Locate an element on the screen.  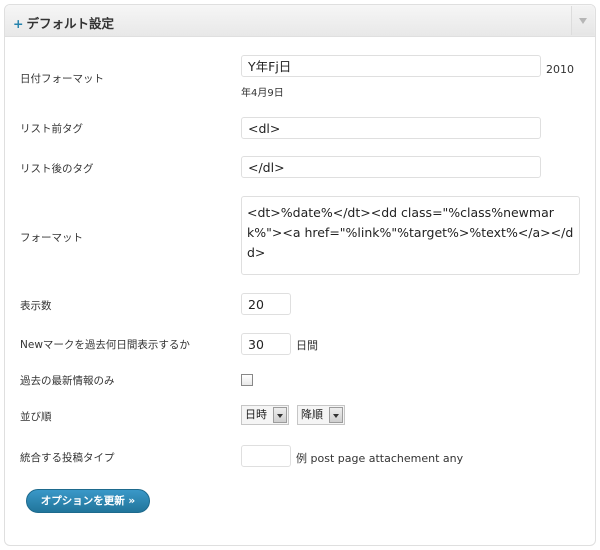
display-count-input: 20 is located at coordinates (266, 304).